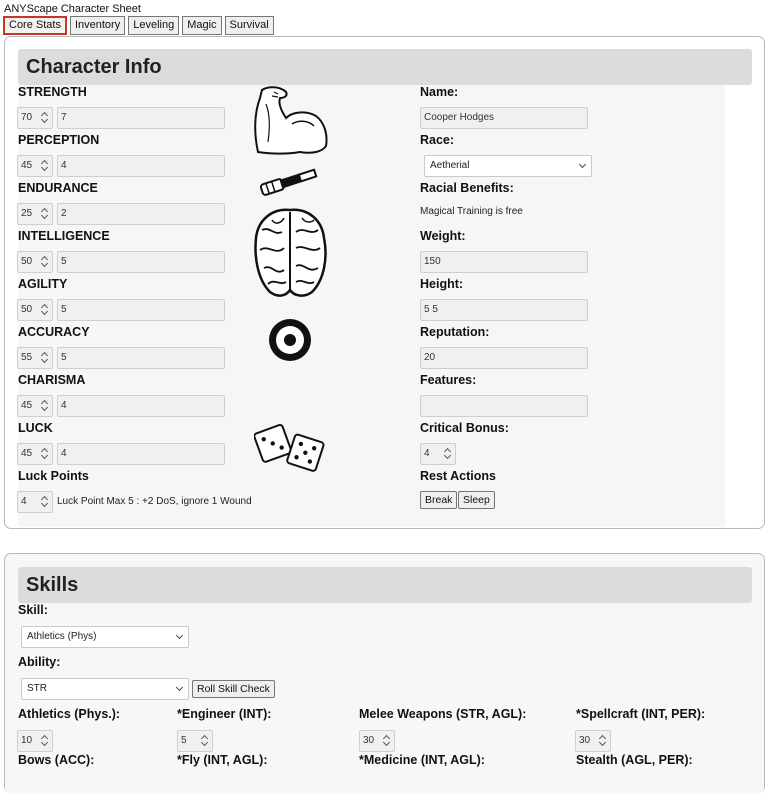 Image resolution: width=768 pixels, height=794 pixels. What do you see at coordinates (141, 310) in the screenshot?
I see `agility-mod-input: 5` at bounding box center [141, 310].